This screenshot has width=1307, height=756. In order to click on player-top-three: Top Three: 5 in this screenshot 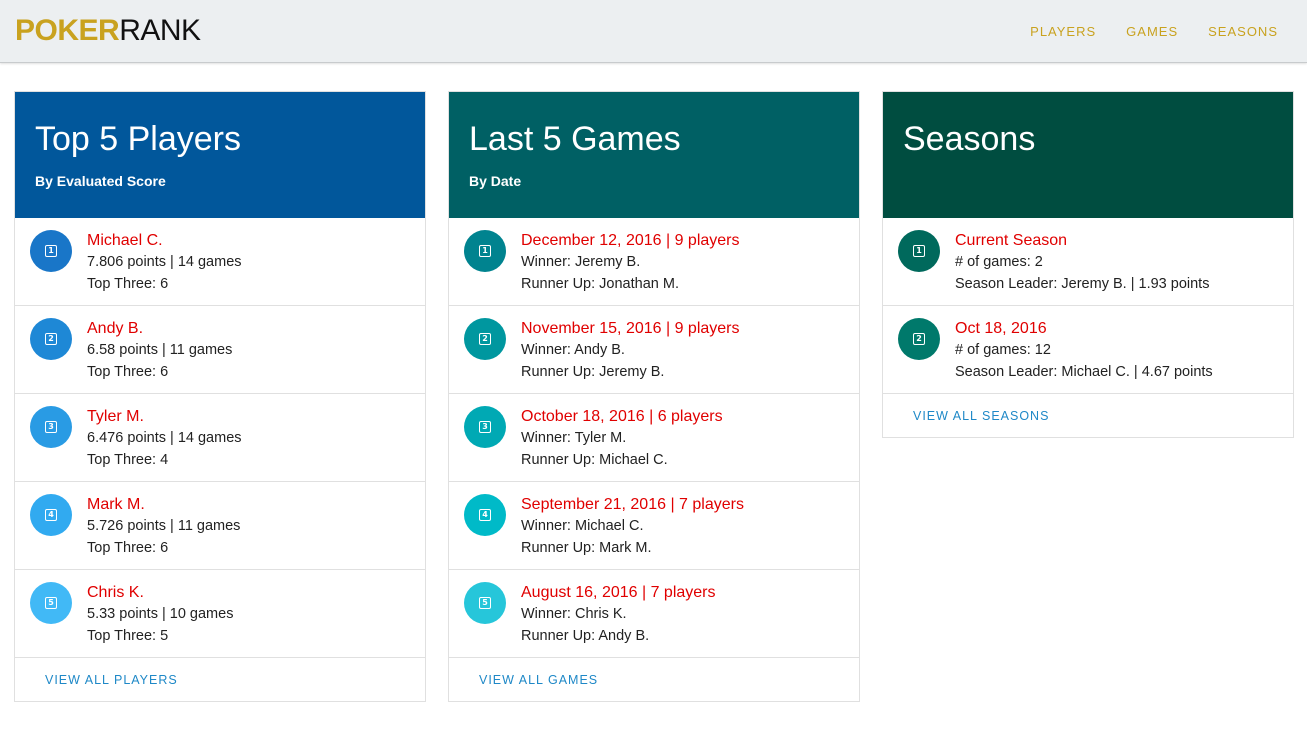, I will do `click(128, 636)`.